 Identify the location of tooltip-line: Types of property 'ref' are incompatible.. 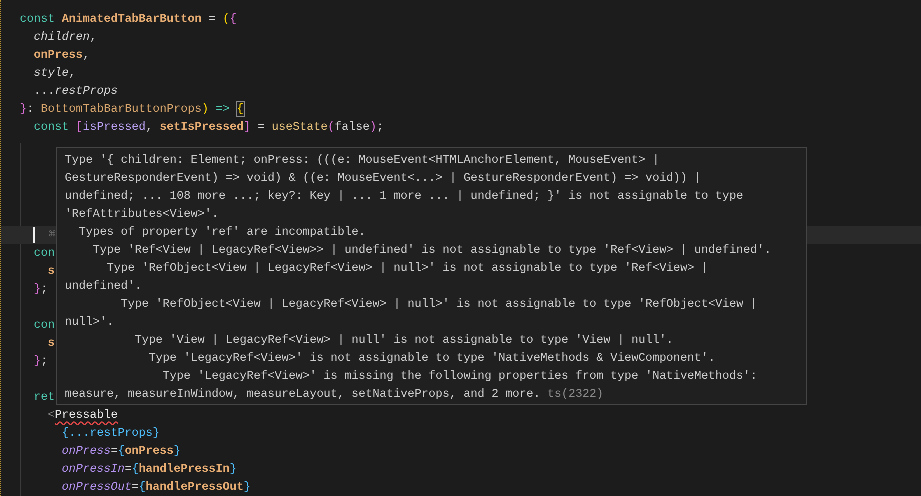
(222, 232).